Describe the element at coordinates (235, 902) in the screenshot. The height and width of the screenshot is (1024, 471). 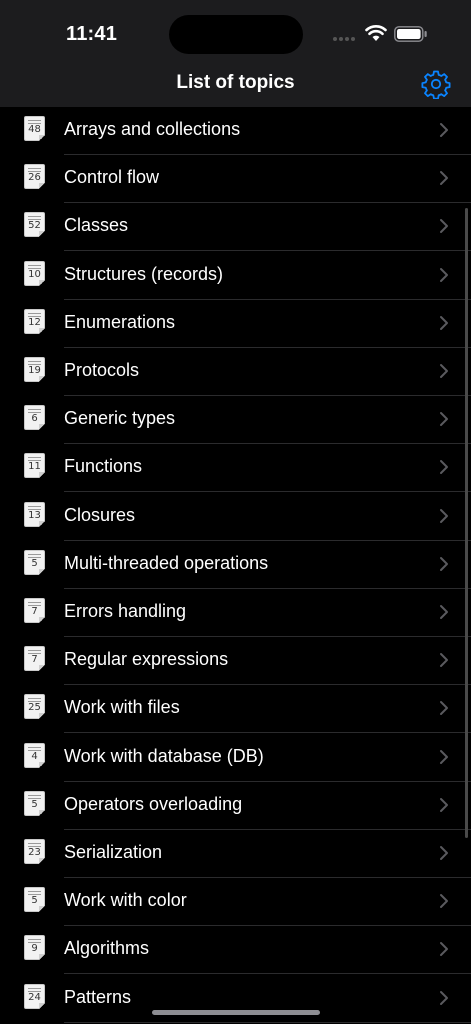
I see `list-item: 5 Work with color` at that location.